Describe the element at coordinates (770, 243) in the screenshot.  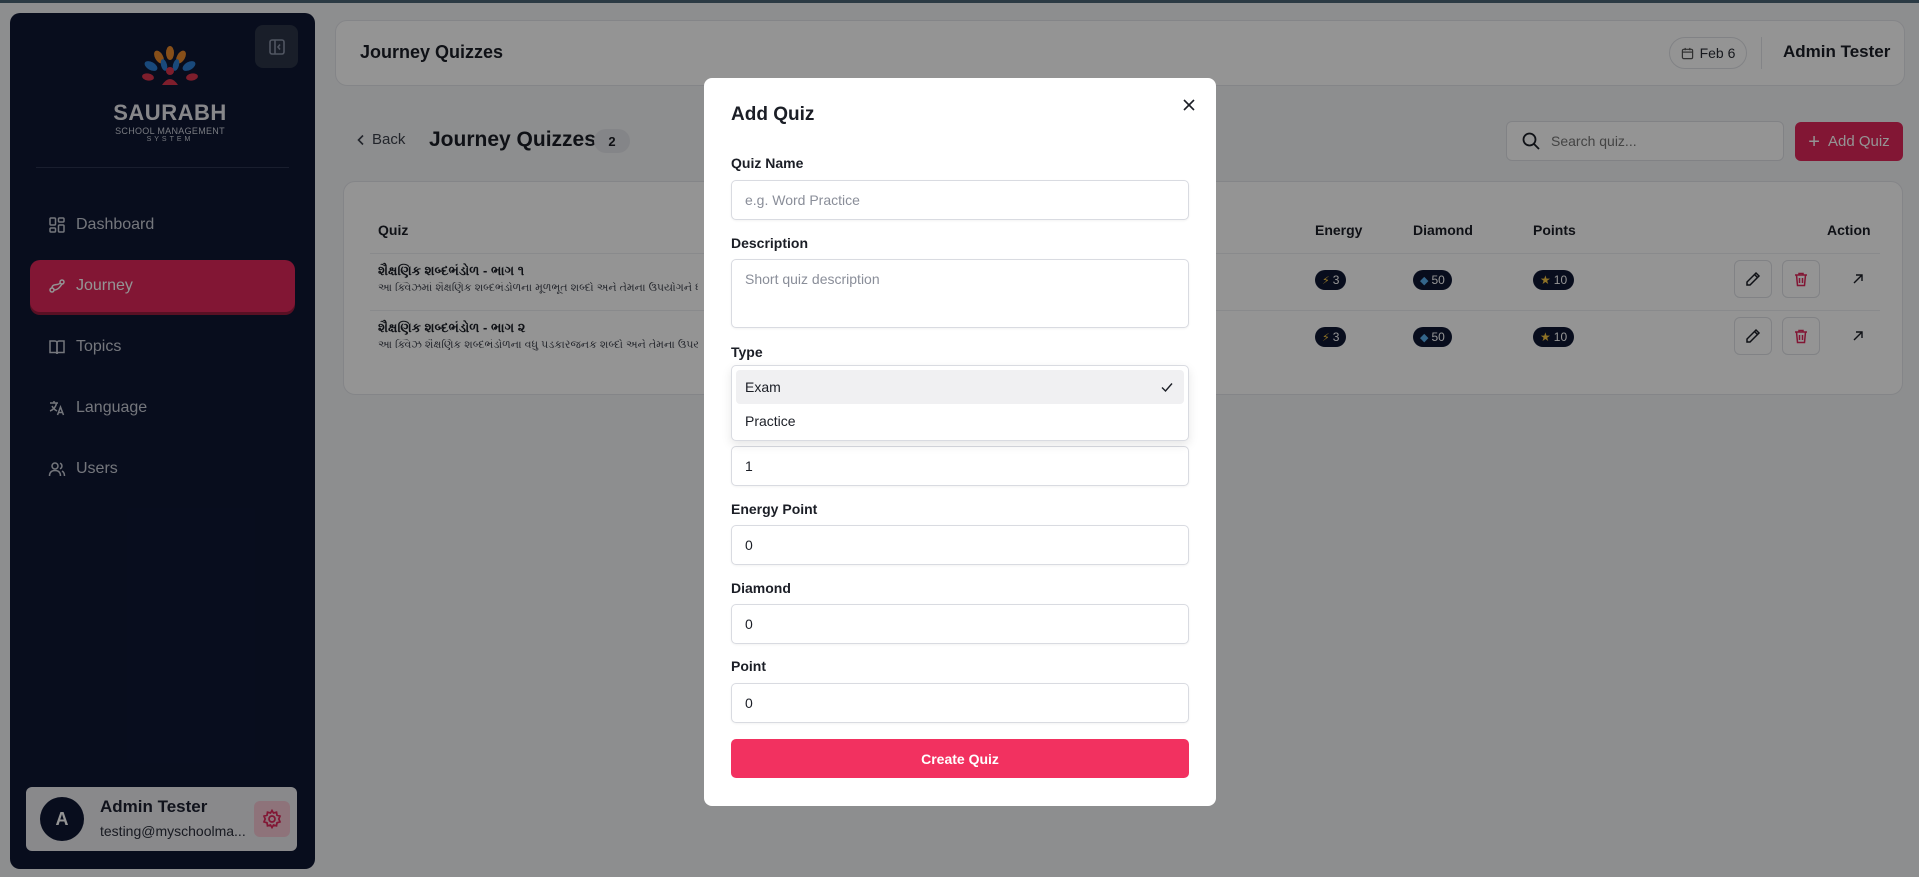
I see `description-label: Description` at that location.